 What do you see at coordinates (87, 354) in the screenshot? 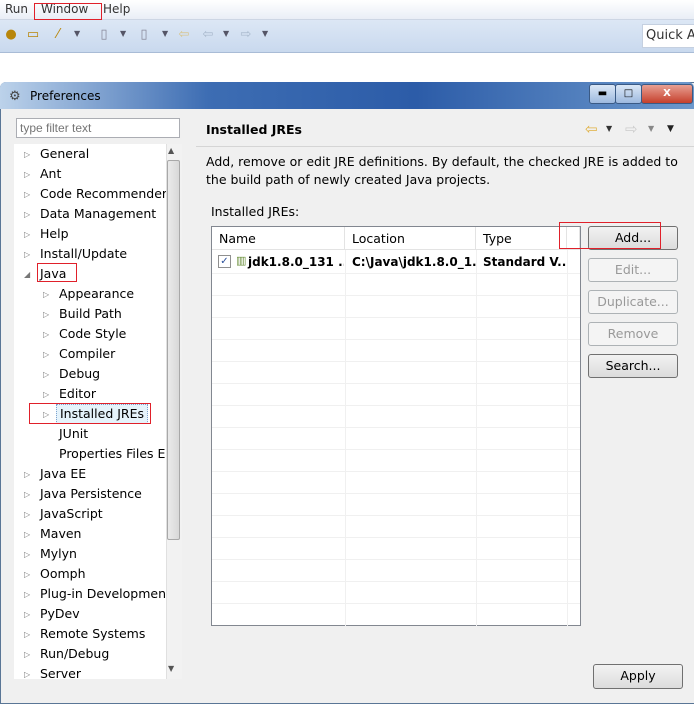
I see `tree-item: Compiler` at bounding box center [87, 354].